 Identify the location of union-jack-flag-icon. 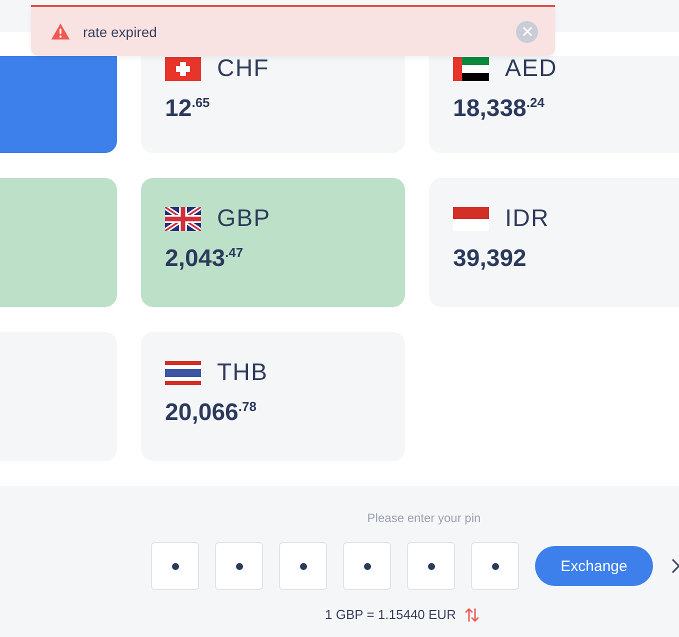
(183, 219).